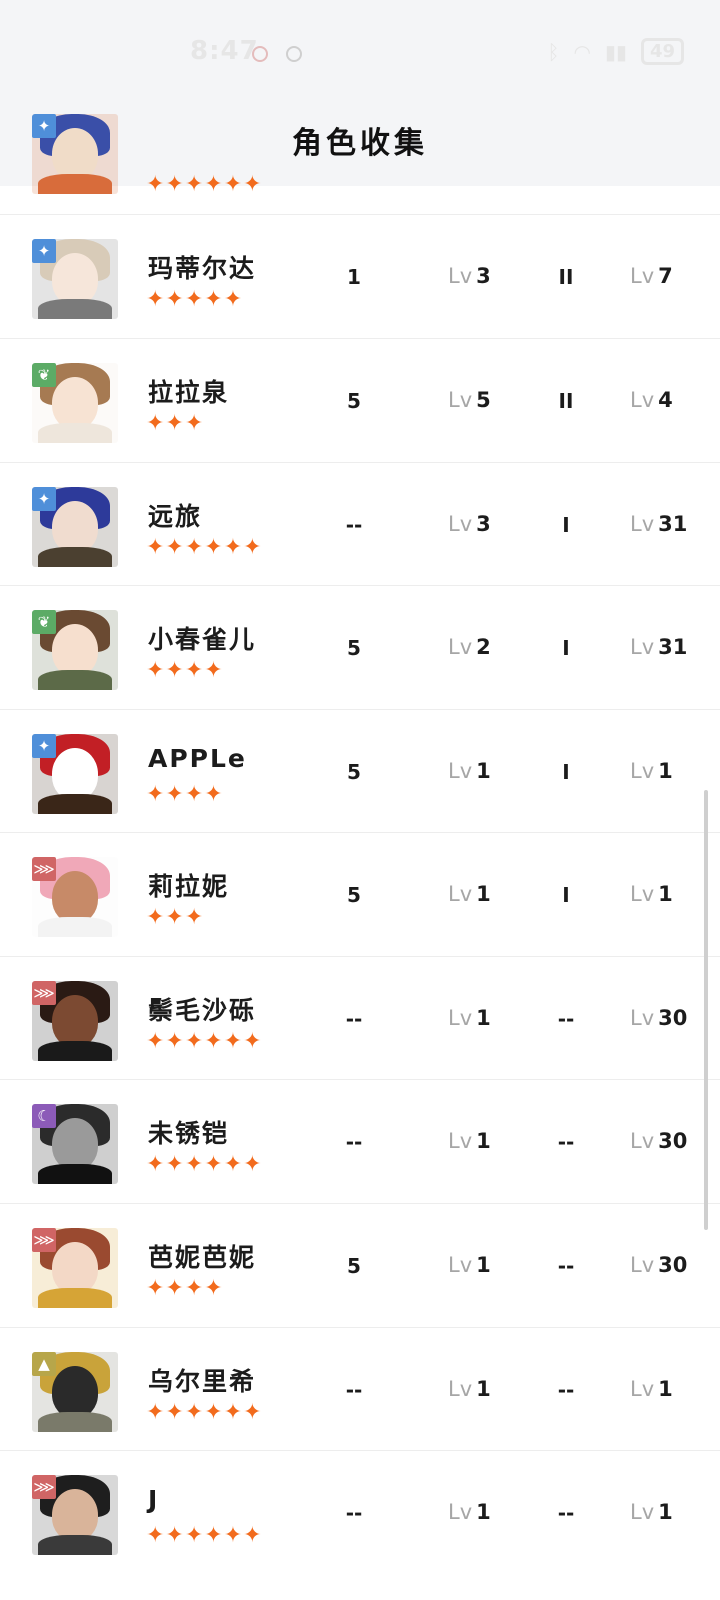 This screenshot has width=720, height=1600. I want to click on character-row: ⋙ J ✦✦✦✦✦✦ -- Lv 1 -- Lv 1, so click(360, 1513).